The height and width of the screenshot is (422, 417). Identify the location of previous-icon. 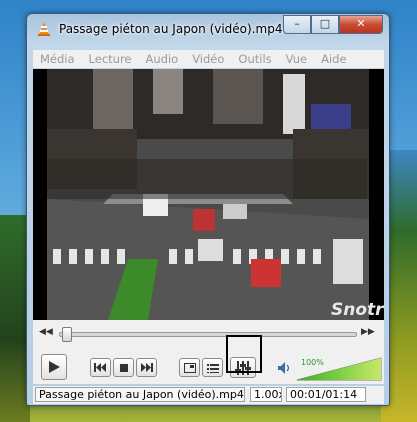
(100, 367).